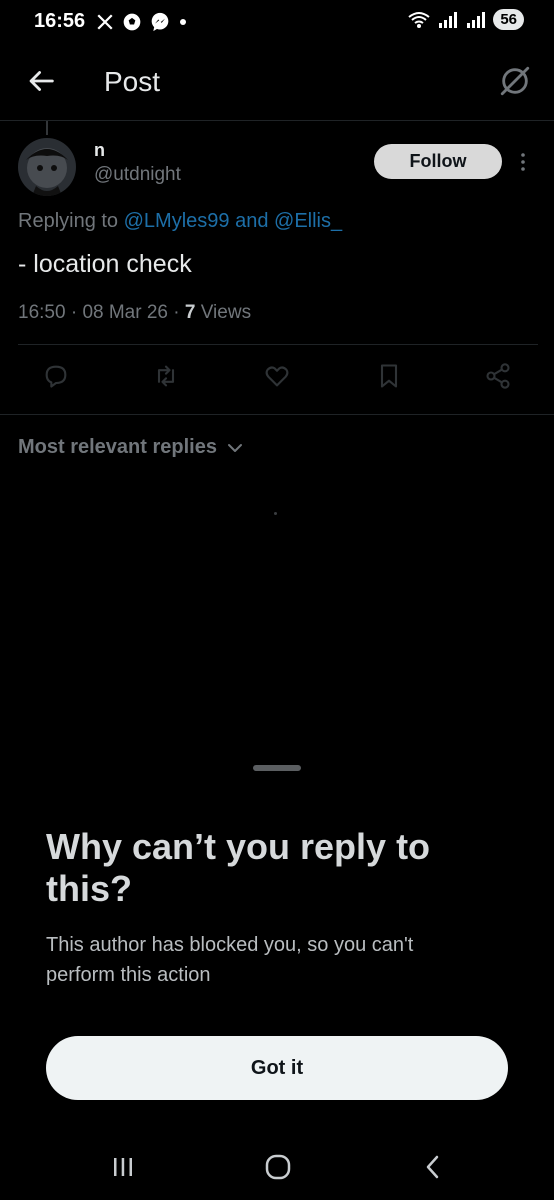 The width and height of the screenshot is (554, 1200). What do you see at coordinates (190, 312) in the screenshot?
I see `views-count: 7` at bounding box center [190, 312].